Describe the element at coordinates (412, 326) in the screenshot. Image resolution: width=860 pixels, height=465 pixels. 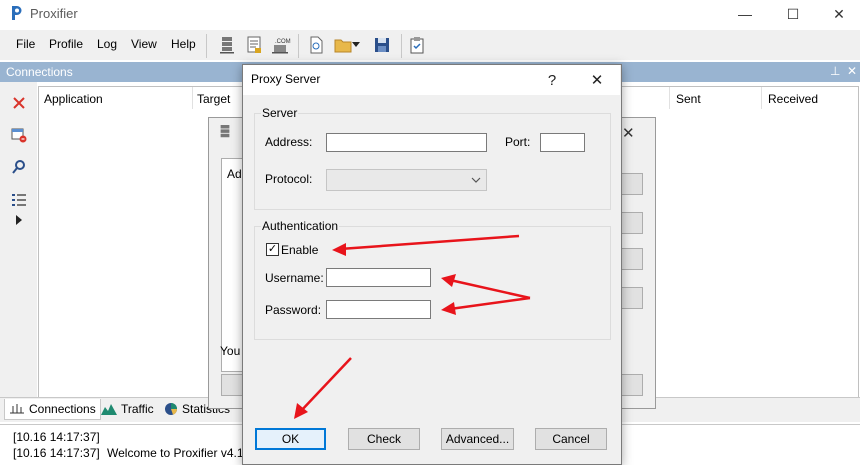
I see `annotation-arrows` at that location.